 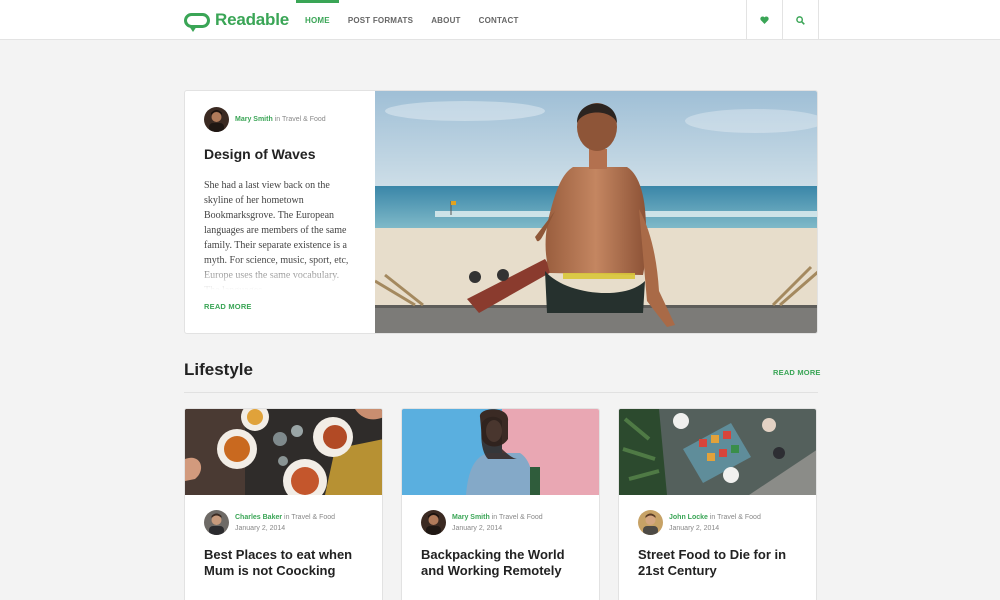 What do you see at coordinates (797, 372) in the screenshot?
I see `section-read-more-link: READ MORE` at bounding box center [797, 372].